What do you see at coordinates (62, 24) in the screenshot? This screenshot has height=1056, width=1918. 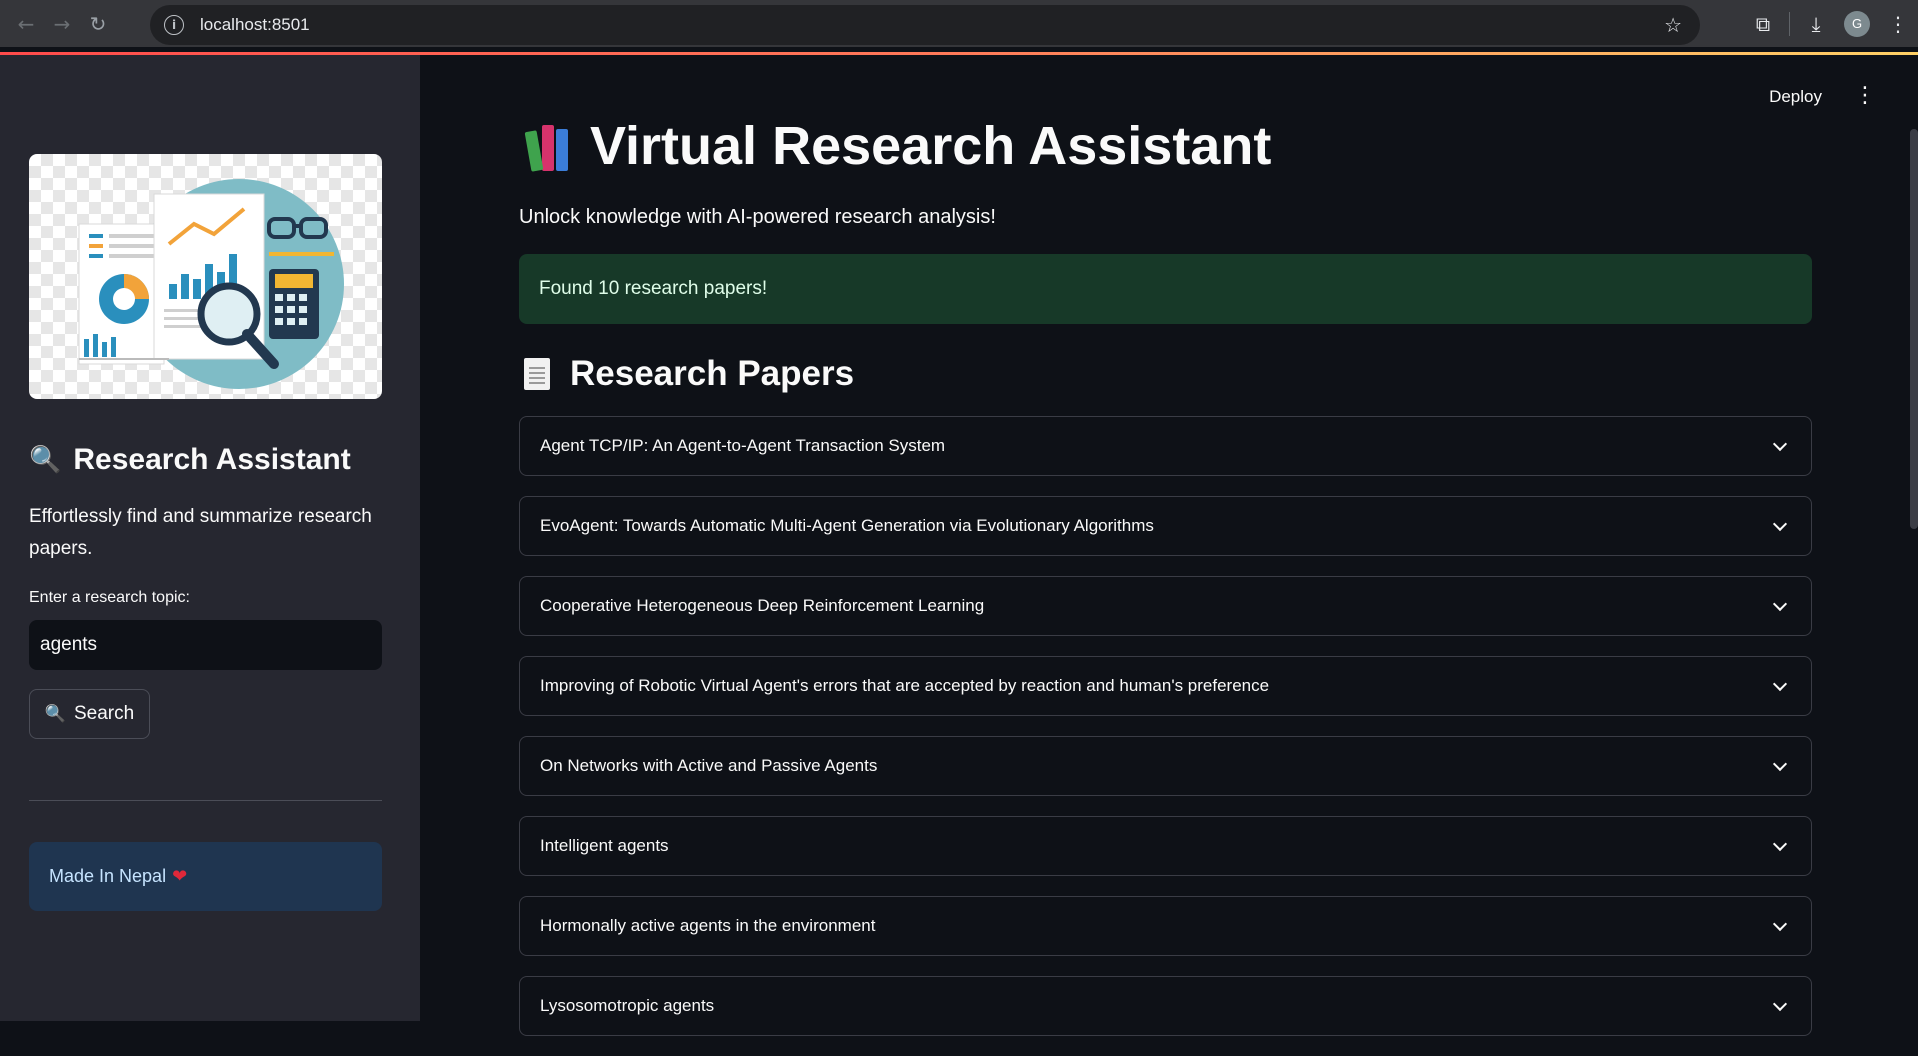 I see `forward-arrow-icon: →` at bounding box center [62, 24].